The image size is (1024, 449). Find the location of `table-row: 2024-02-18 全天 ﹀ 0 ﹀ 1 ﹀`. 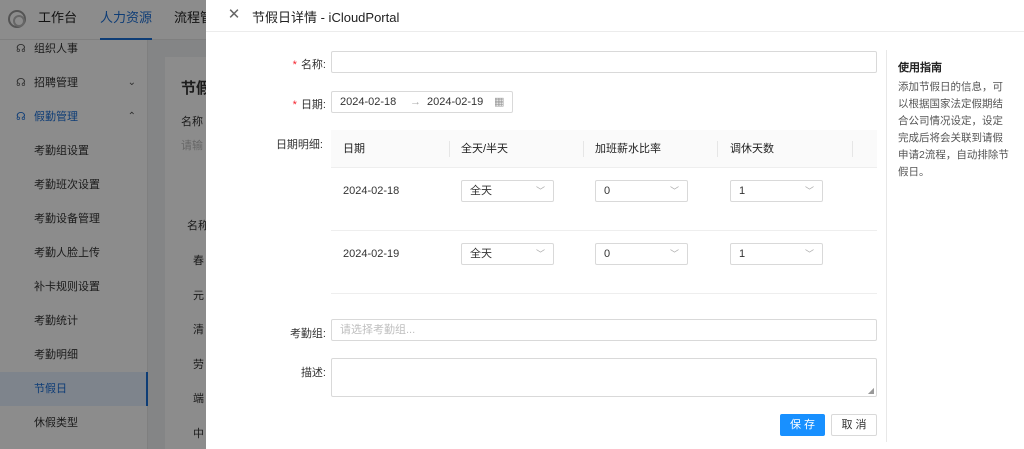

table-row: 2024-02-18 全天 ﹀ 0 ﹀ 1 ﹀ is located at coordinates (604, 199).